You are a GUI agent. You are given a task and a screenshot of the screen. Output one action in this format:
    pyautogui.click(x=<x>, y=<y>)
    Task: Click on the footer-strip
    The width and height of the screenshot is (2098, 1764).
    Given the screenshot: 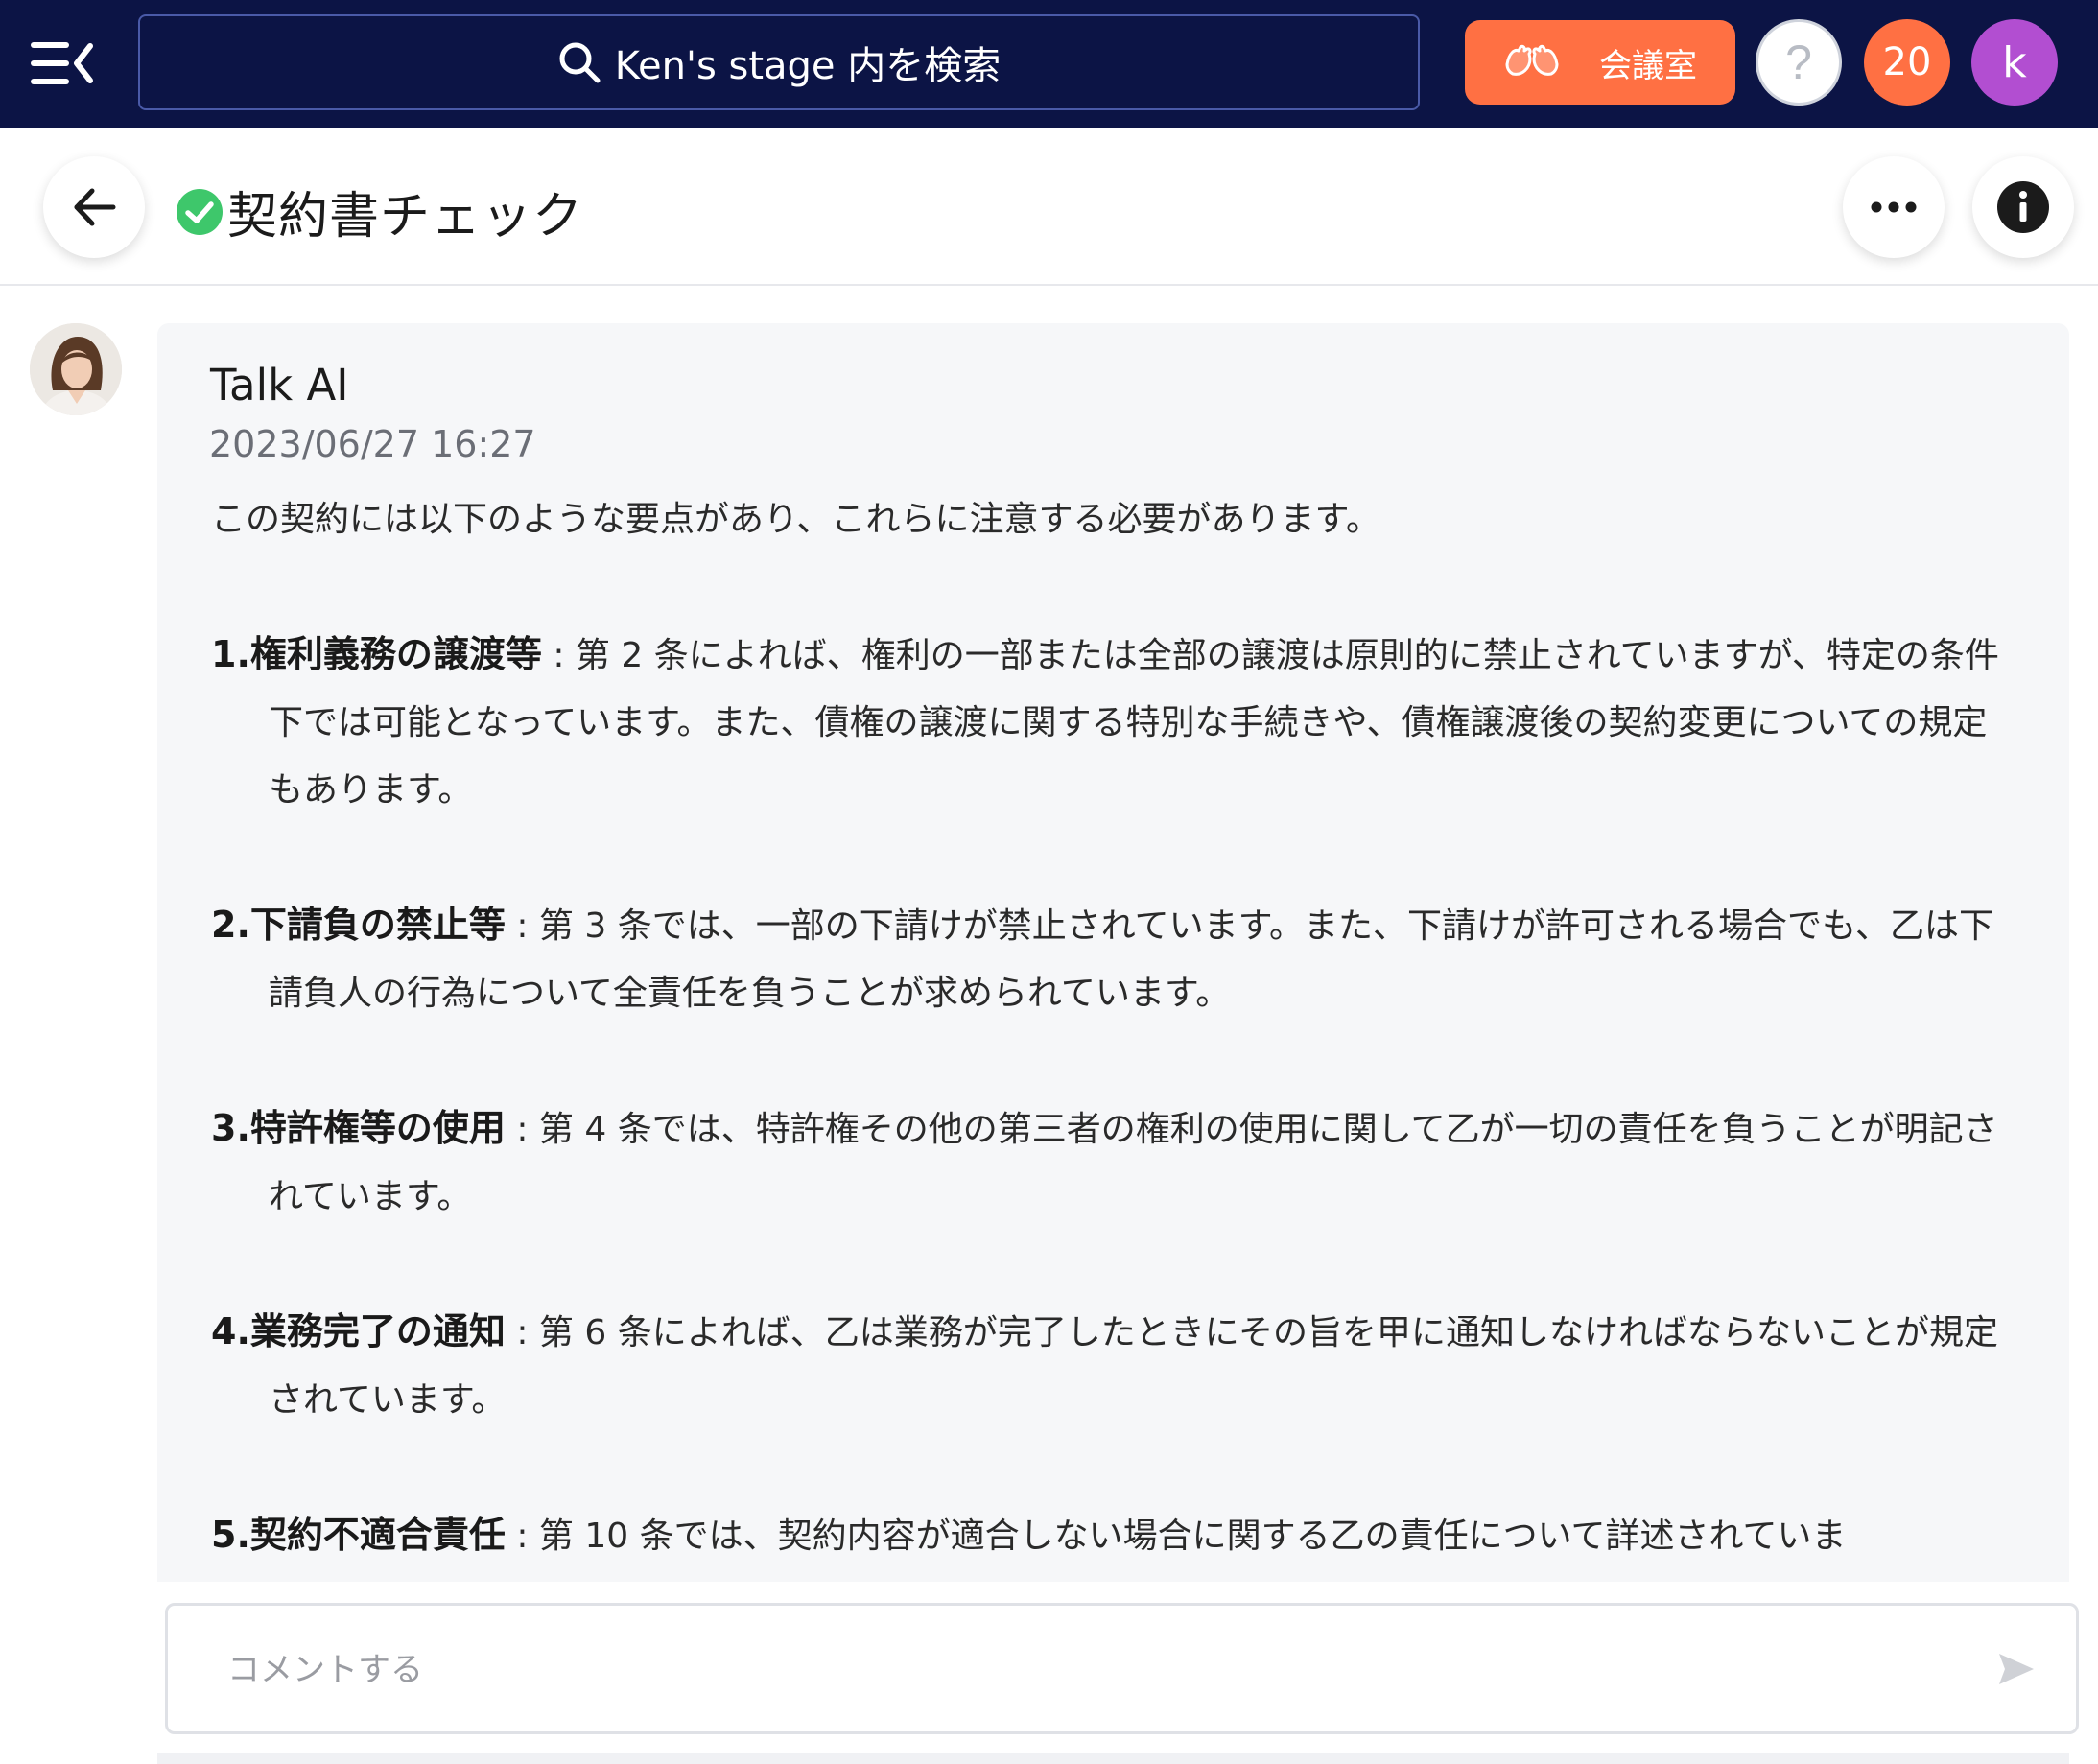 What is the action you would take?
    pyautogui.click(x=1113, y=1759)
    